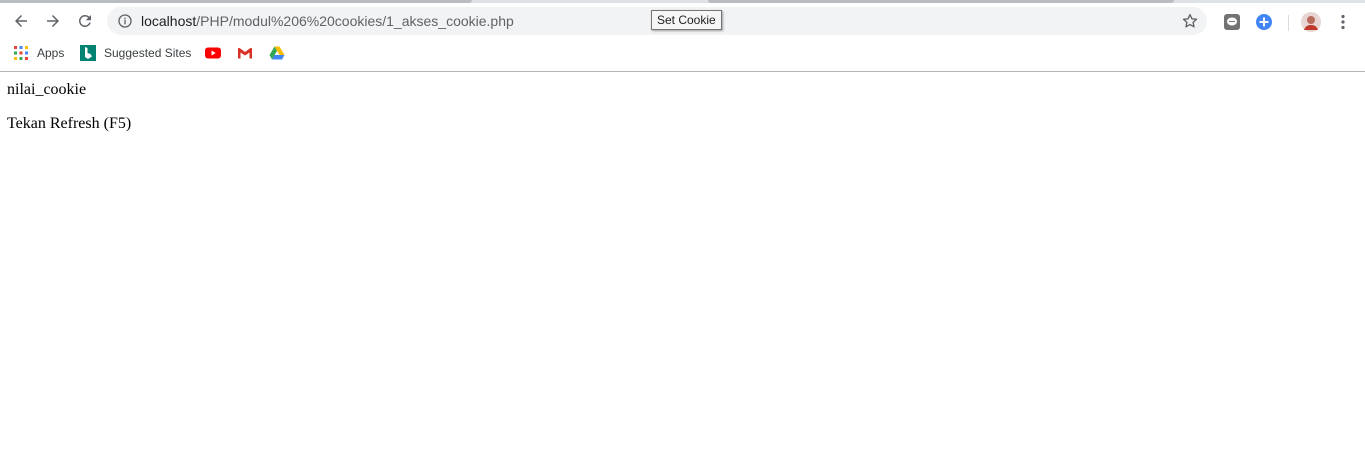 The height and width of the screenshot is (475, 1365). I want to click on bookmark-apps: Apps, so click(38, 53).